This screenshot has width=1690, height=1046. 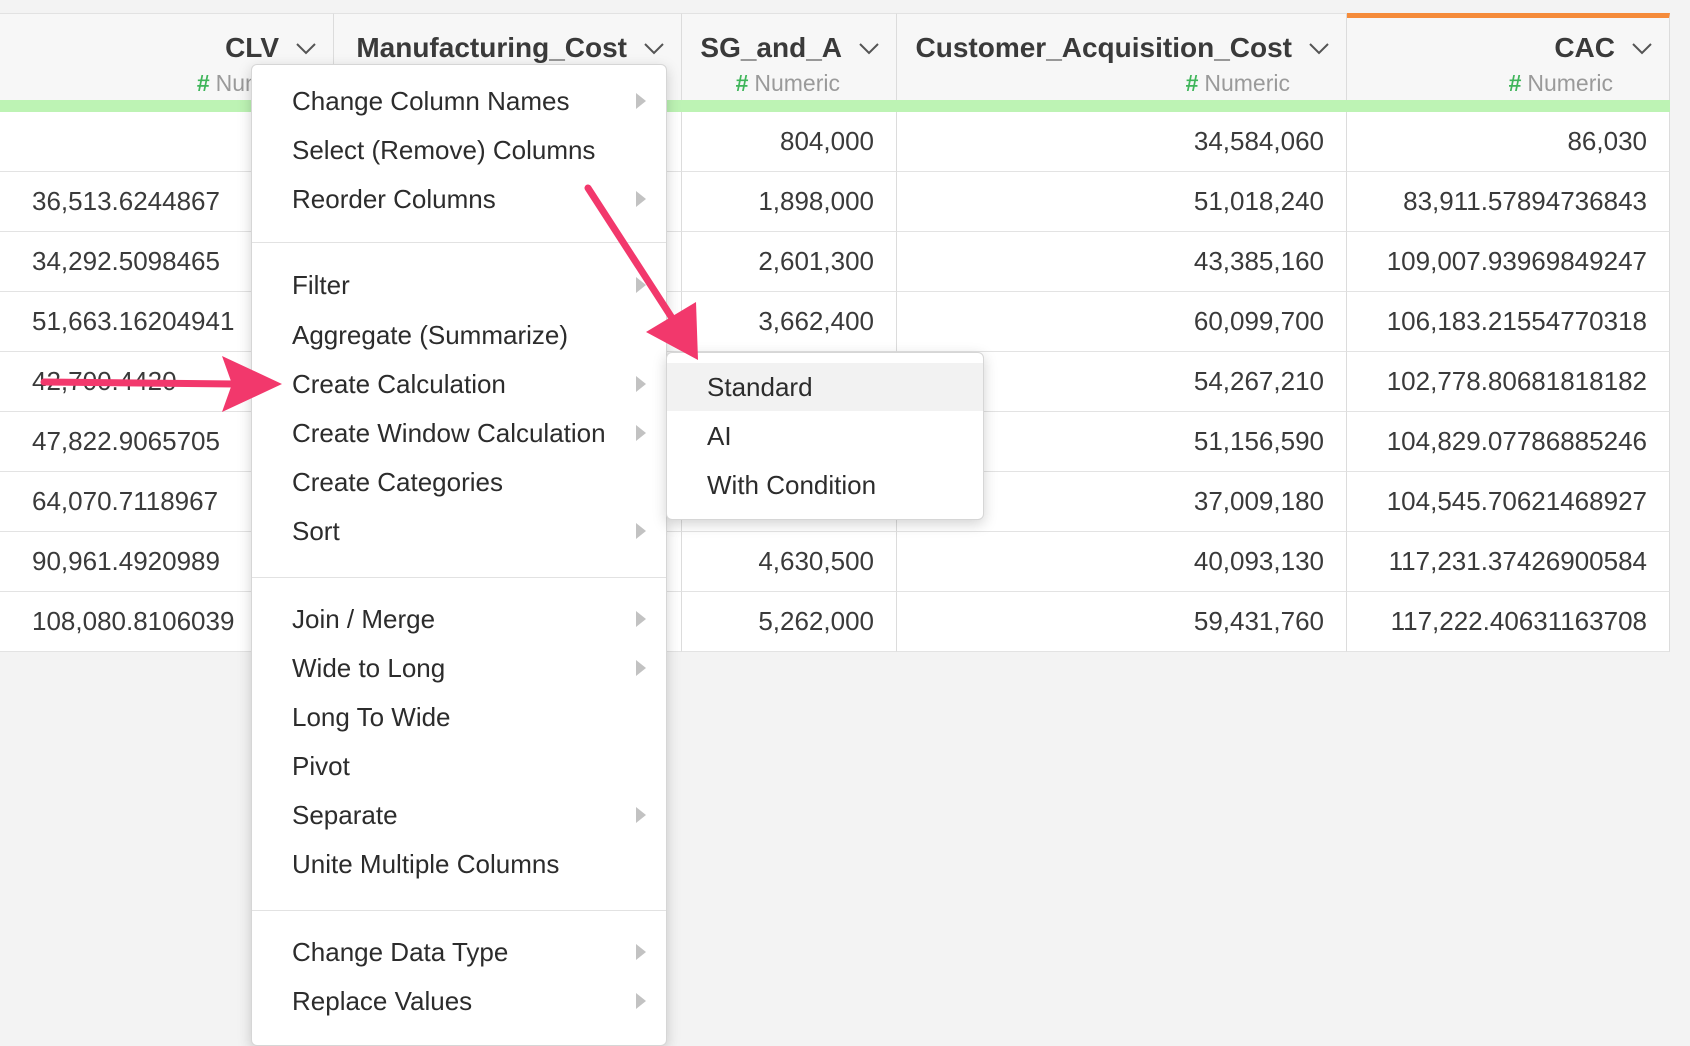 What do you see at coordinates (459, 619) in the screenshot?
I see `menu-item-join-merge: Join / Merge` at bounding box center [459, 619].